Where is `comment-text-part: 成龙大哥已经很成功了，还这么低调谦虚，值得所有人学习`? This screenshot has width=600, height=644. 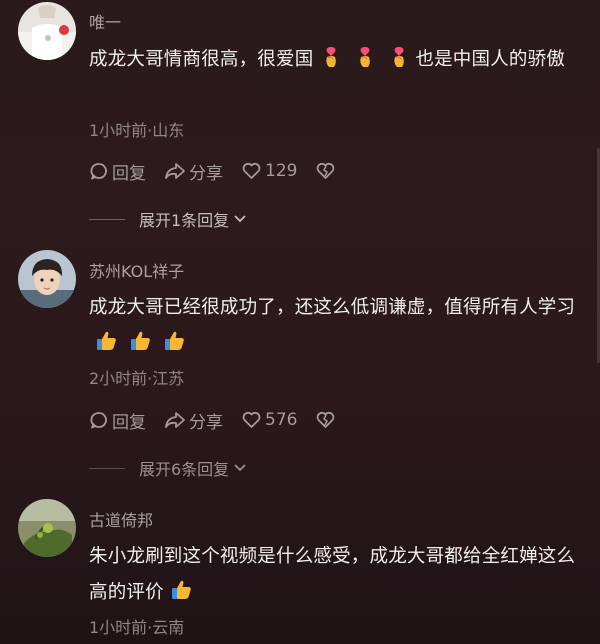
comment-text-part: 成龙大哥已经很成功了，还这么低调谦虚，值得所有人学习 is located at coordinates (332, 307).